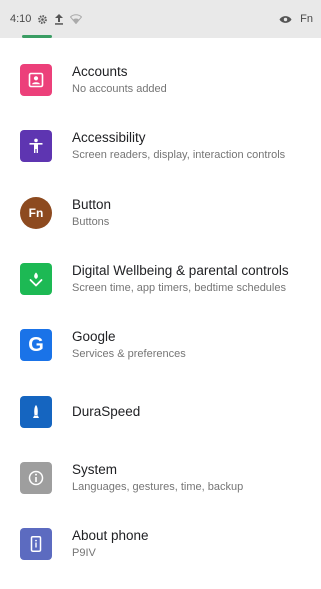 The height and width of the screenshot is (589, 321). Describe the element at coordinates (36, 544) in the screenshot. I see `phone-icon` at that location.